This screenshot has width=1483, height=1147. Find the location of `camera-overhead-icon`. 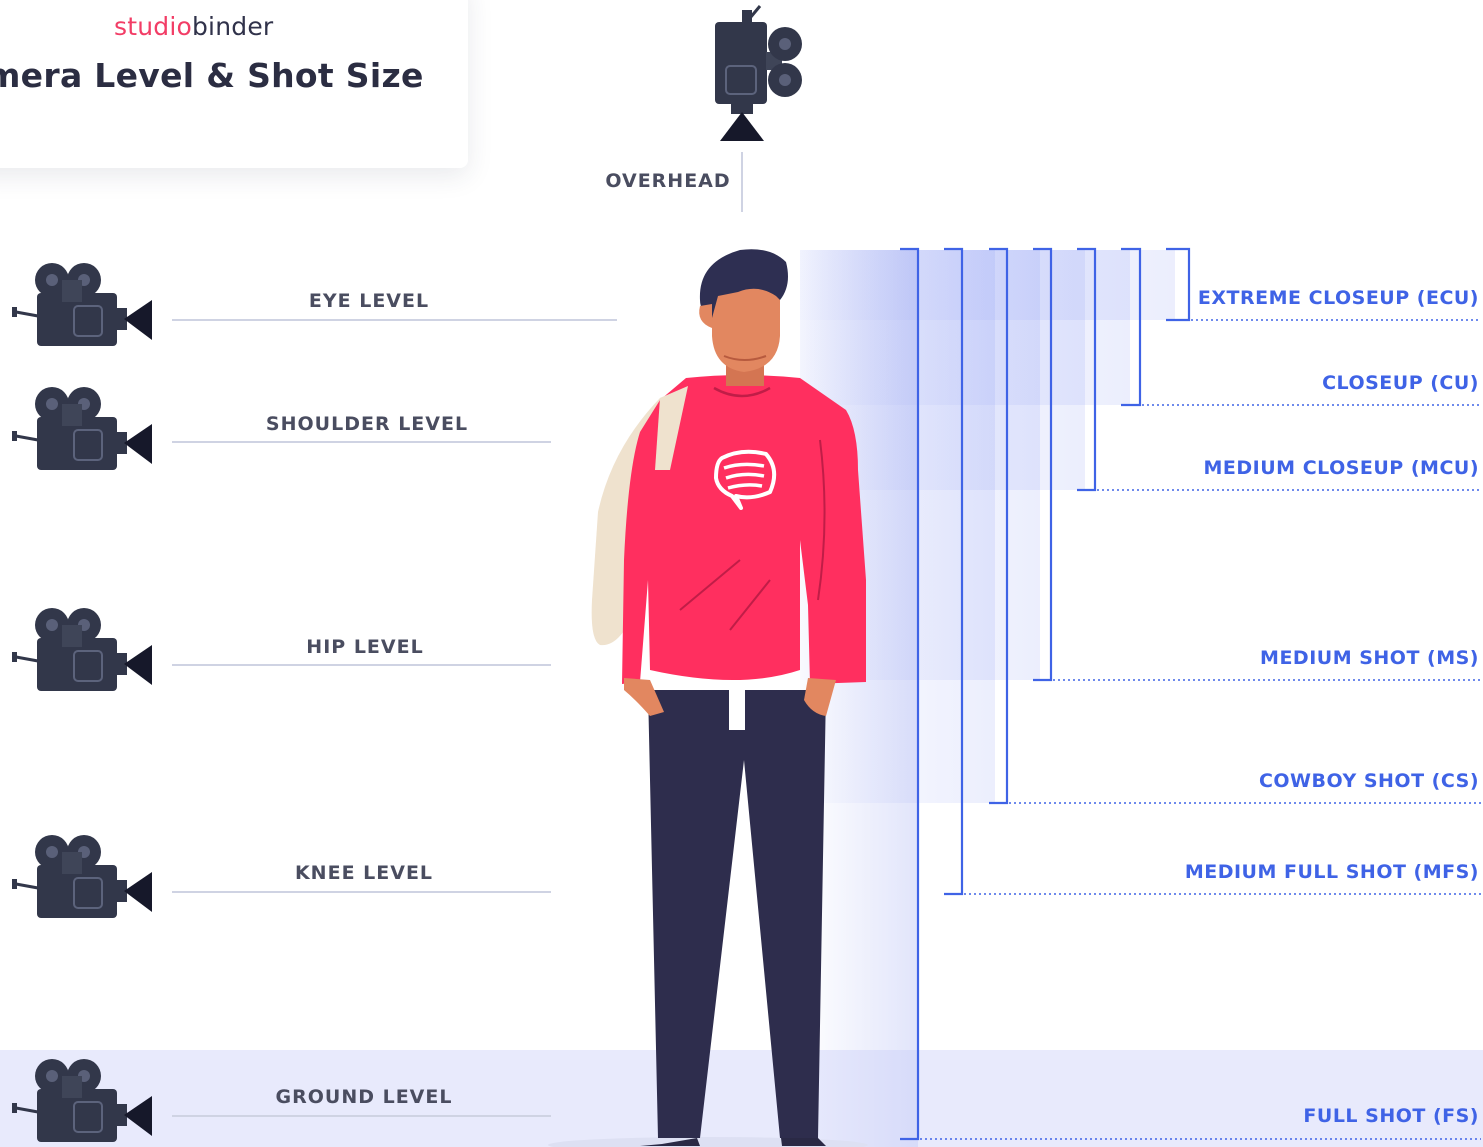

camera-overhead-icon is located at coordinates (758, 73).